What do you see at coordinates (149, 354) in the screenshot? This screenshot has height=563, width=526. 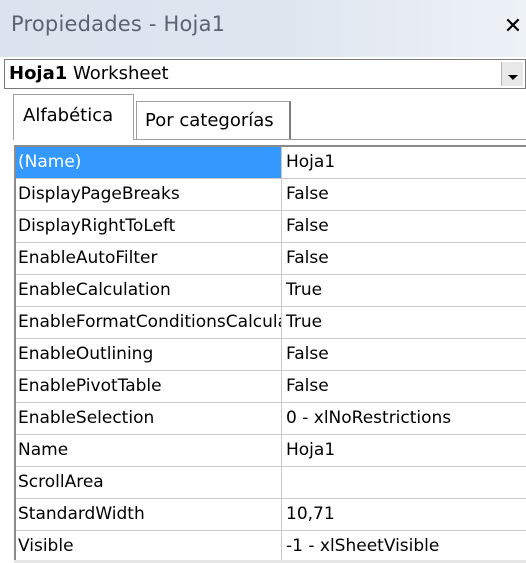 I see `property-name: EnableOutlining` at bounding box center [149, 354].